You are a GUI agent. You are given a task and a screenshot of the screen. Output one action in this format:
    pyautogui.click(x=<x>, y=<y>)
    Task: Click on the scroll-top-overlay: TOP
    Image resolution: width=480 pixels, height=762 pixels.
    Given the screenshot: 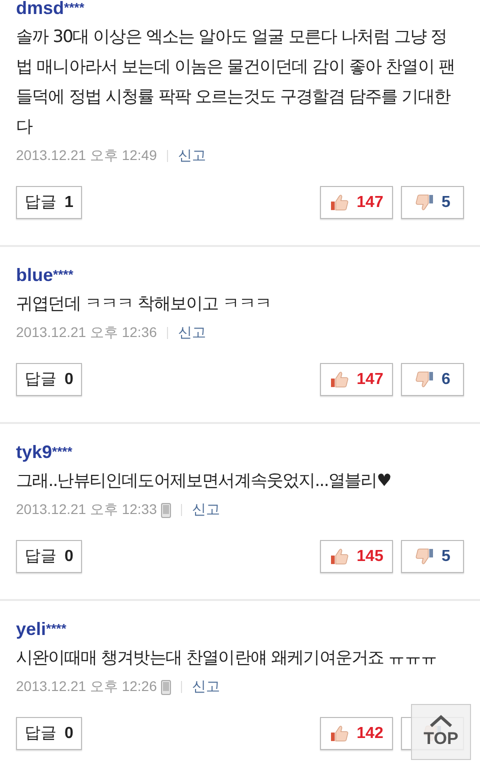 What is the action you would take?
    pyautogui.click(x=441, y=732)
    